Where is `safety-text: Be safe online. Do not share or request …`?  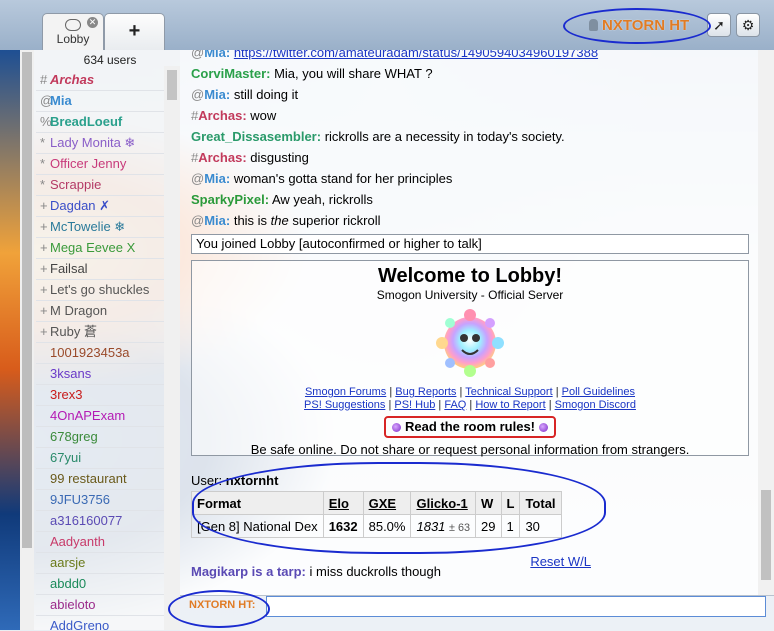
safety-text: Be safe online. Do not share or request … is located at coordinates (470, 449).